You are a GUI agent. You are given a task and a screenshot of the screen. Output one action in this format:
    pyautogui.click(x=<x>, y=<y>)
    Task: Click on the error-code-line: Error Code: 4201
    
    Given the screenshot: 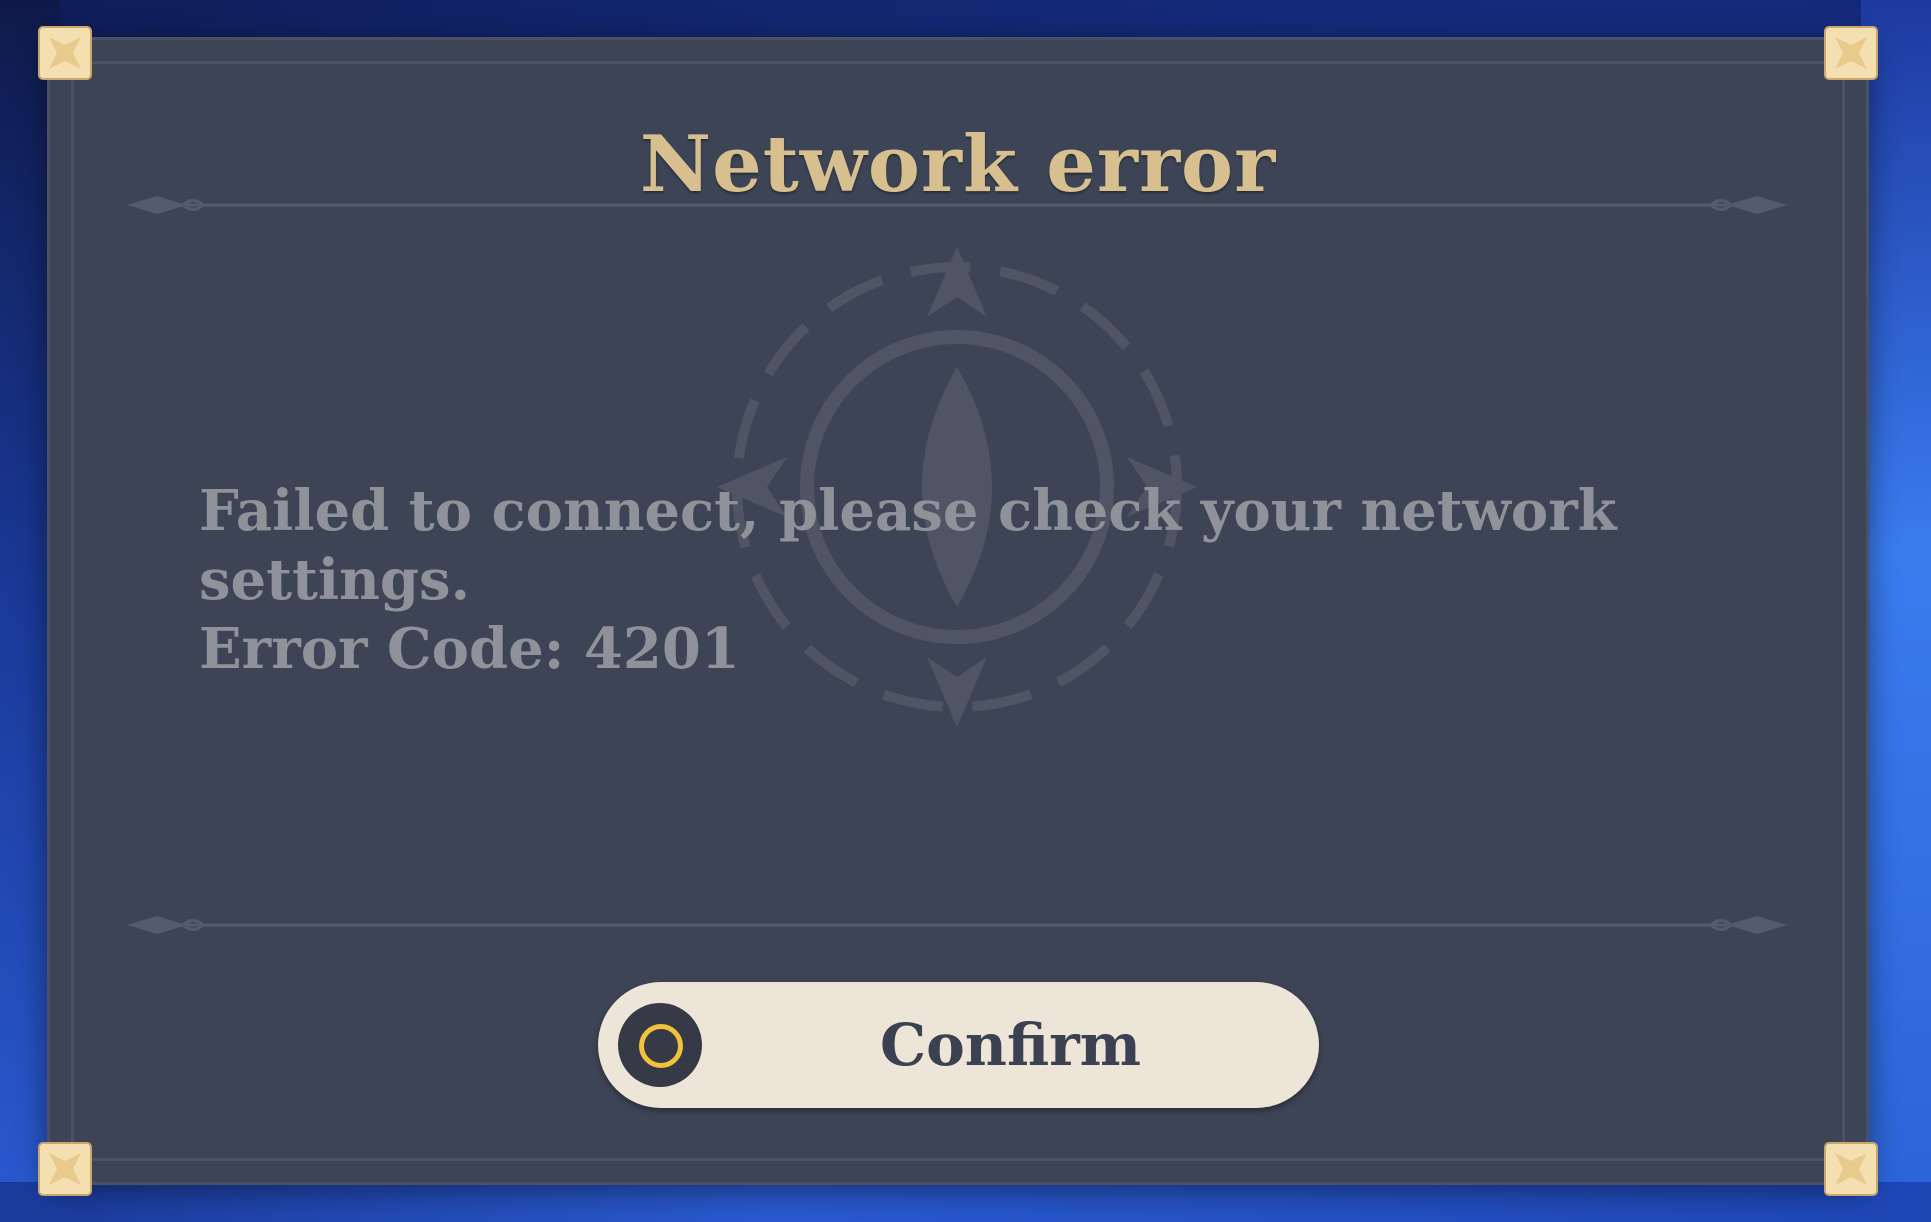 What is the action you would take?
    pyautogui.click(x=469, y=649)
    